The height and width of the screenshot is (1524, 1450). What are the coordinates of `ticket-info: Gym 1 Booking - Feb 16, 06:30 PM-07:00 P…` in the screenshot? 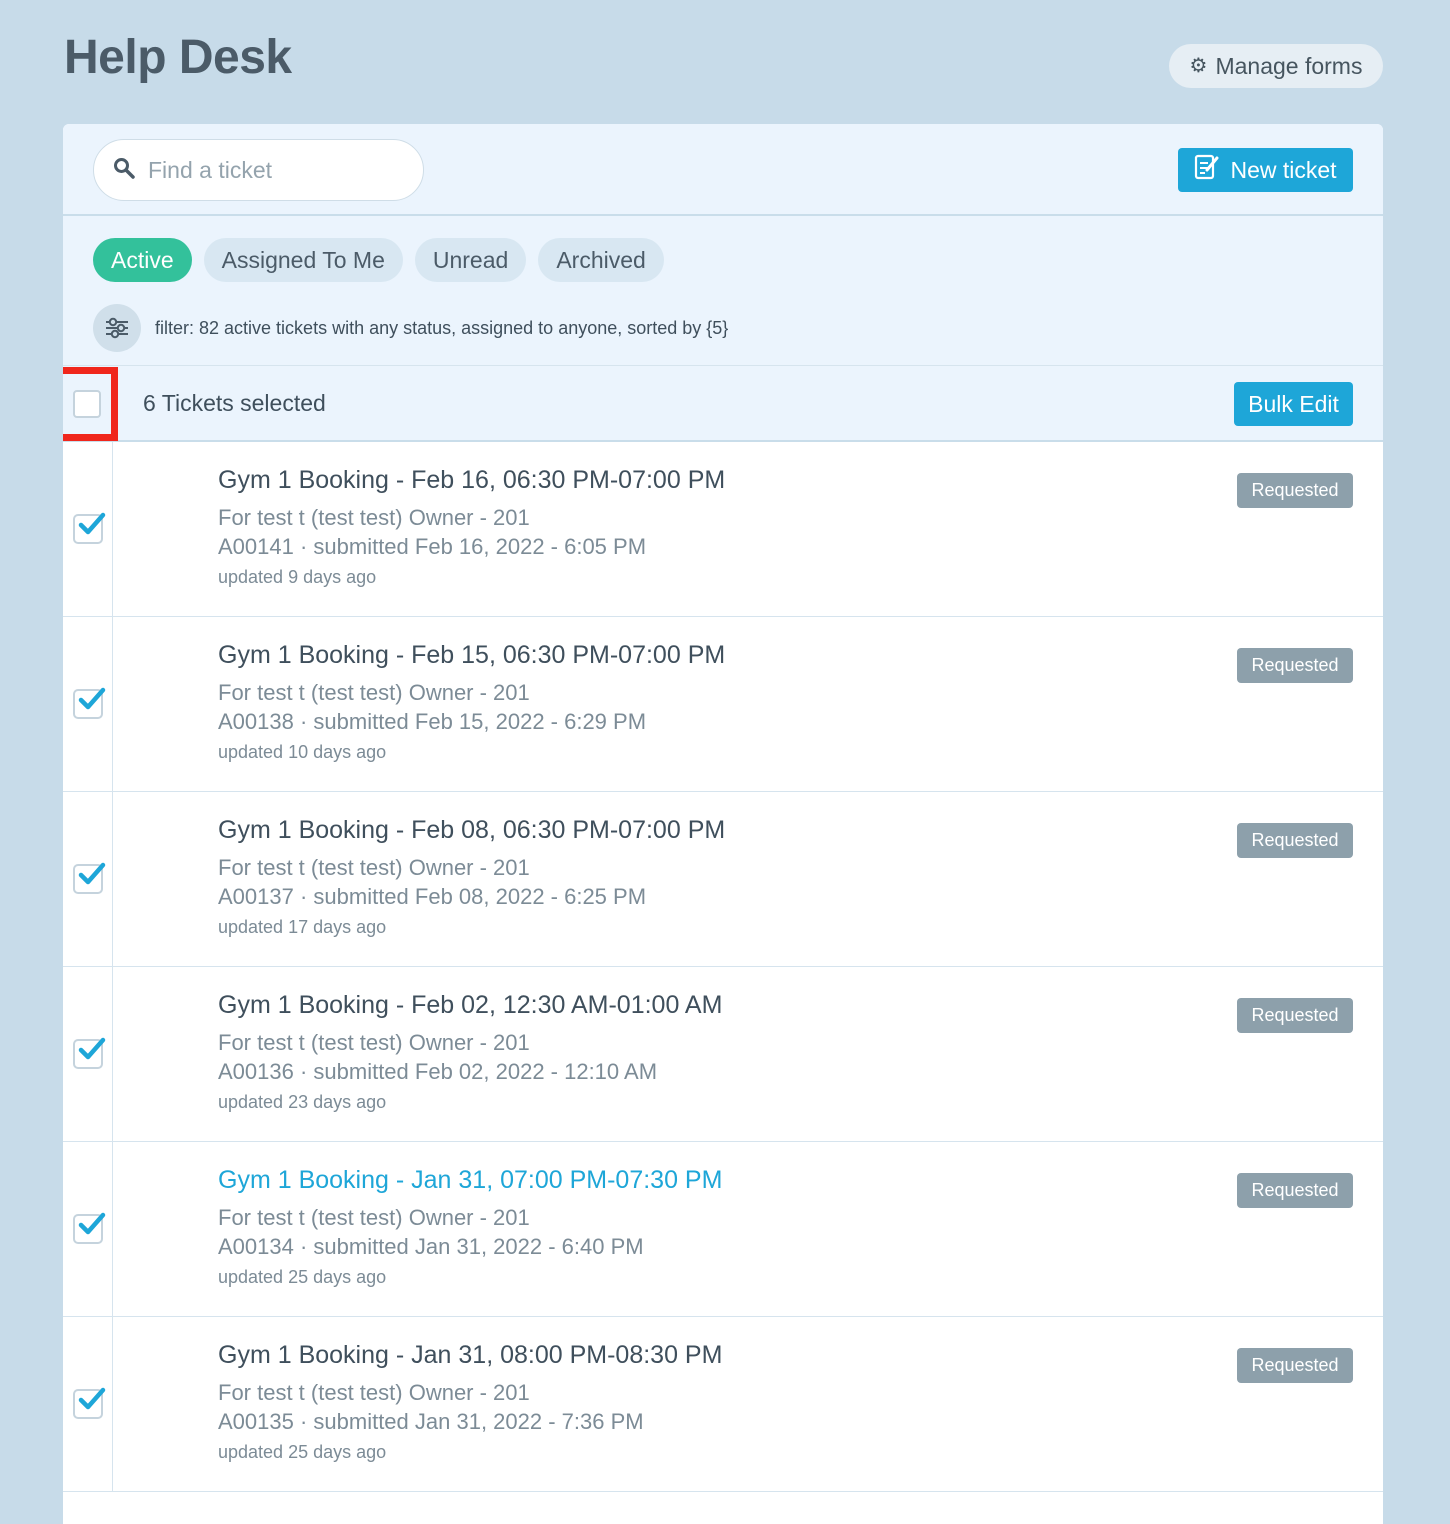 It's located at (471, 527).